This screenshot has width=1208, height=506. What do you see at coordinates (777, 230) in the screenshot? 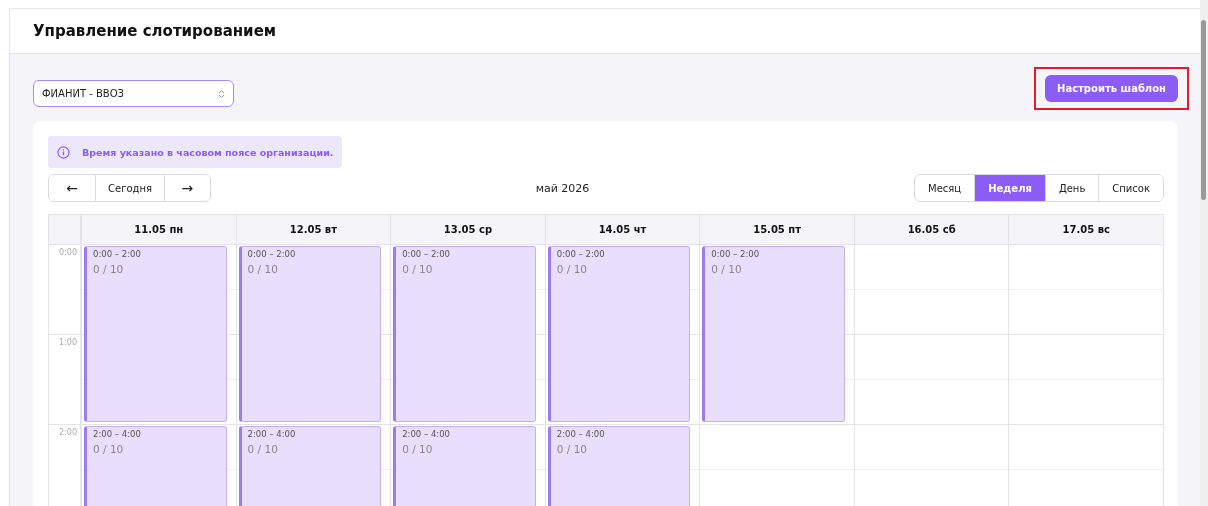
I see `day-header: 15.05 пт` at bounding box center [777, 230].